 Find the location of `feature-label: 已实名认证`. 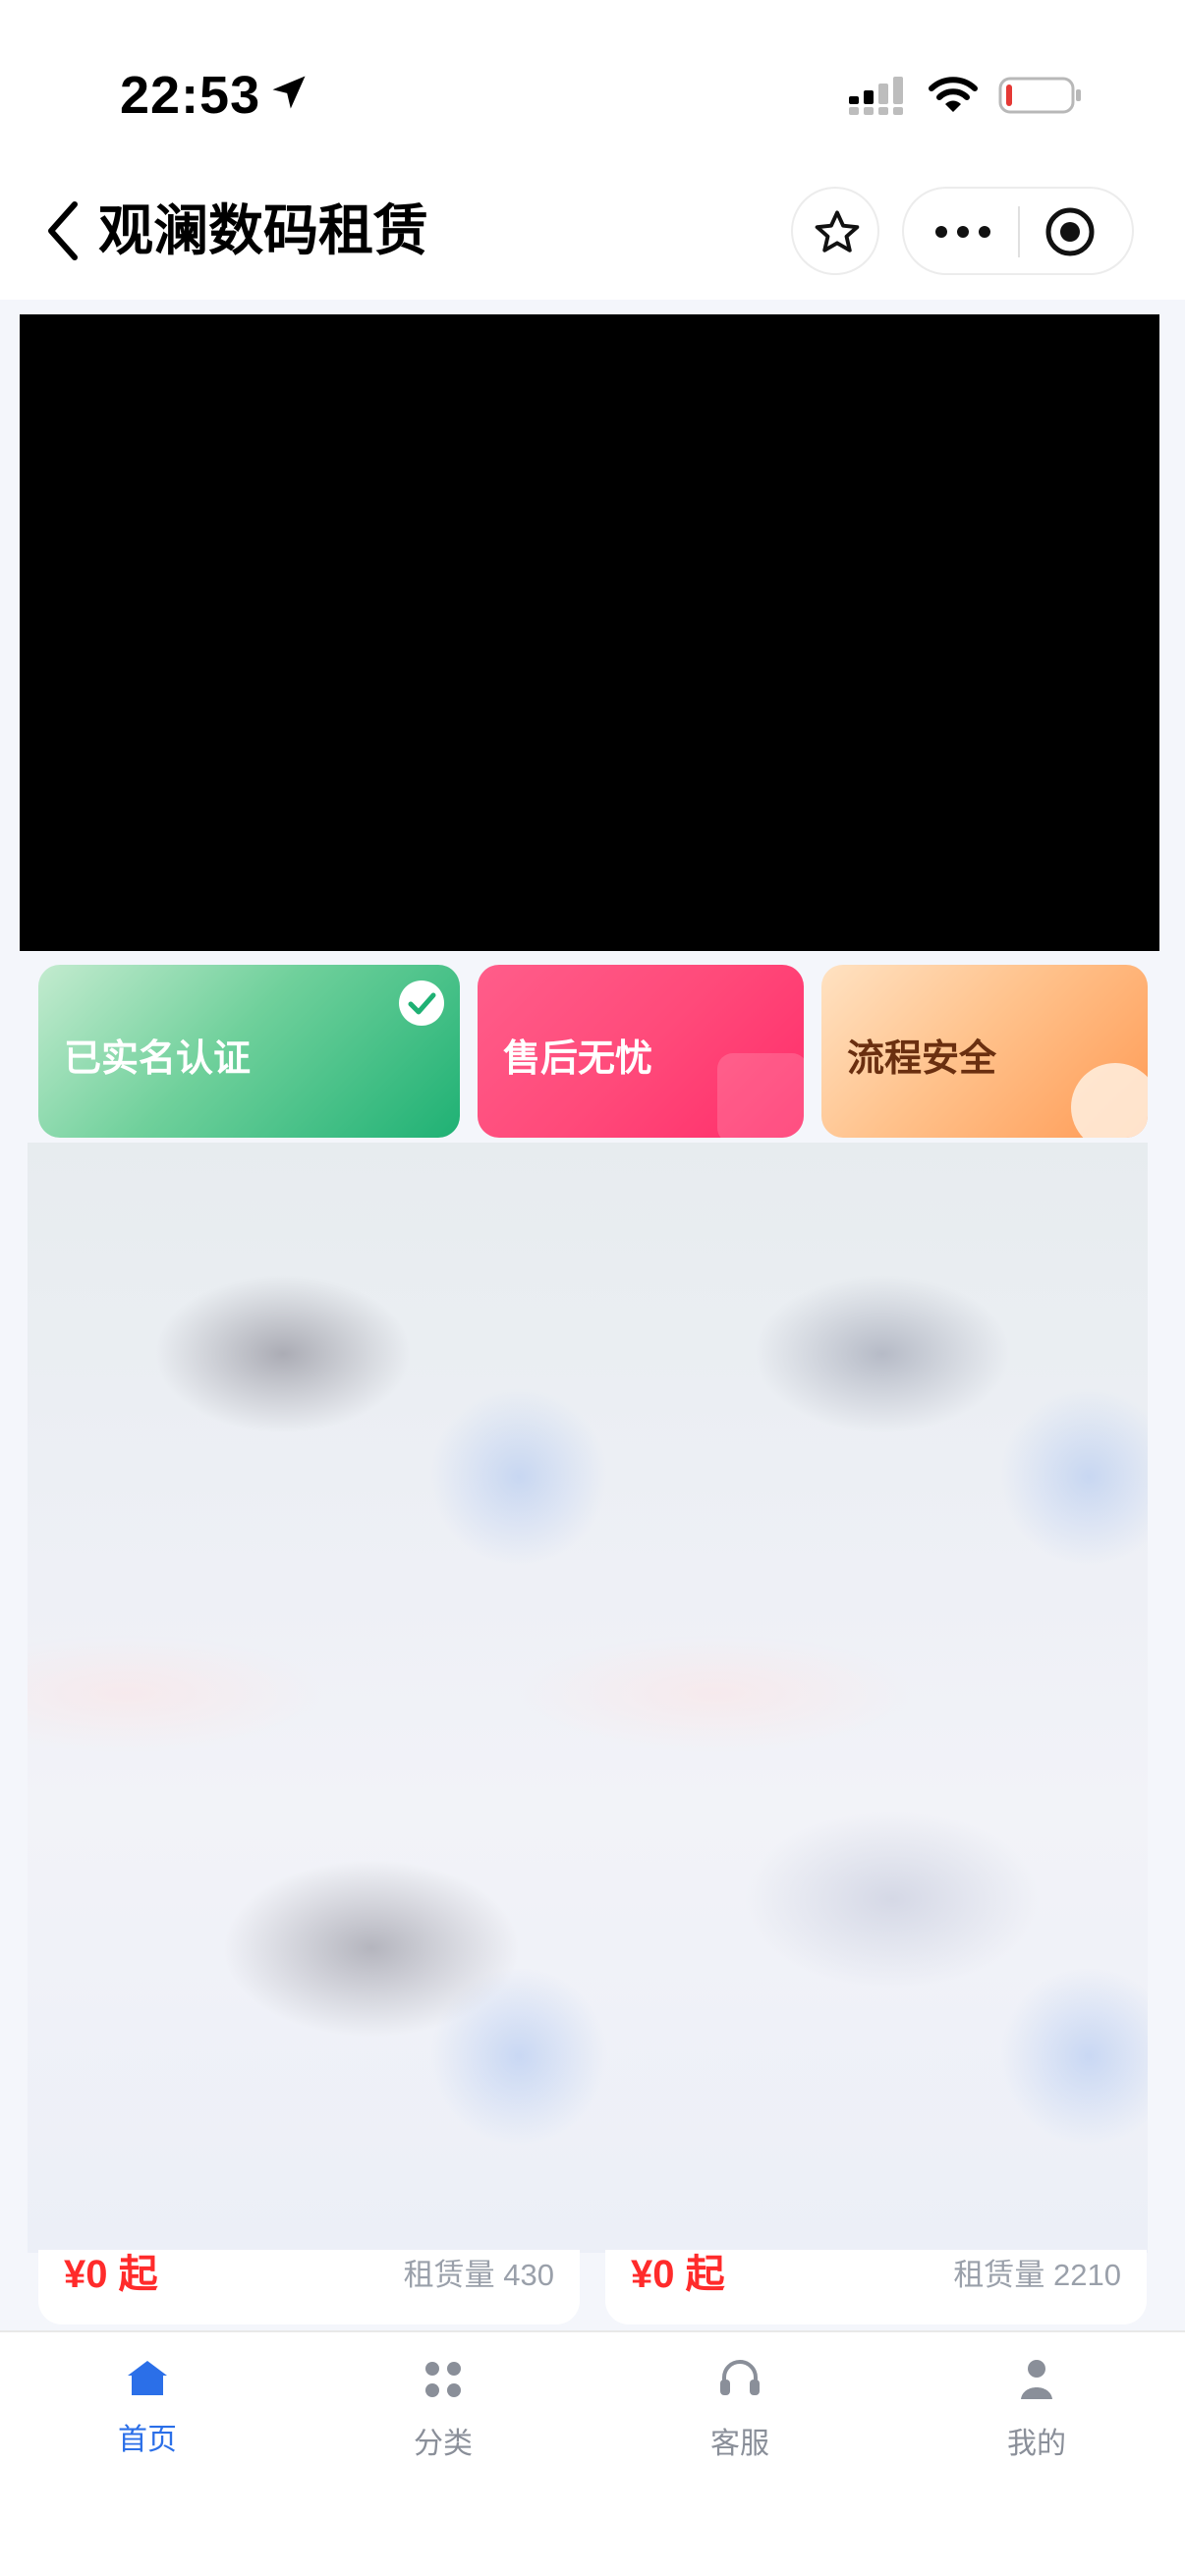

feature-label: 已实名认证 is located at coordinates (158, 1059).